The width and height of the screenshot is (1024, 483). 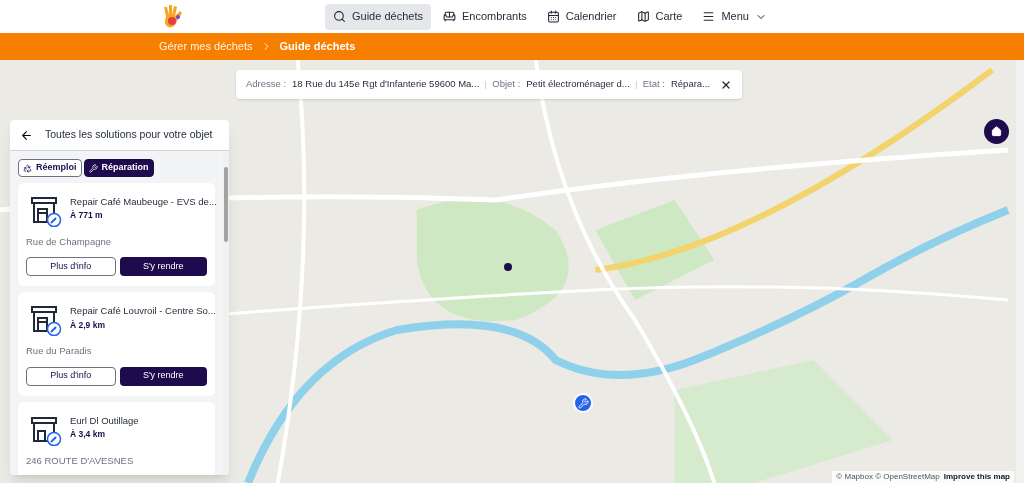 I want to click on result-distance: À 771 m, so click(x=87, y=215).